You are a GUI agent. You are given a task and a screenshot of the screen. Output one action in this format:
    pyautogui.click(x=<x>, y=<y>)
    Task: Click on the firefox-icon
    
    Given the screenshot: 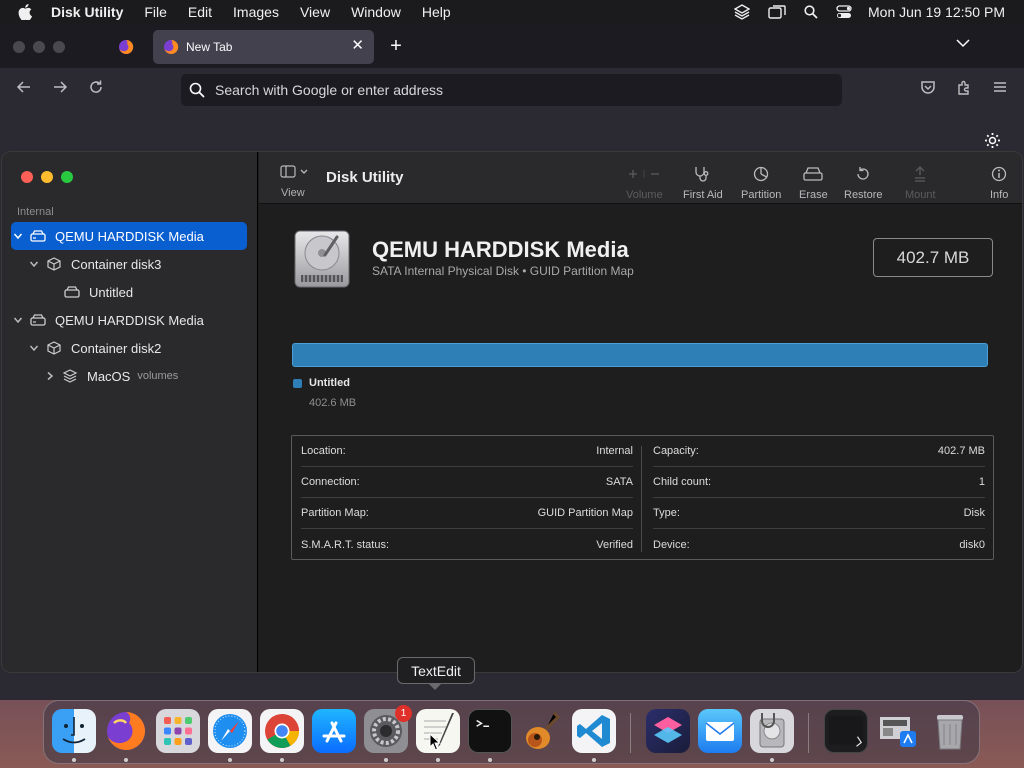 What is the action you would take?
    pyautogui.click(x=126, y=731)
    